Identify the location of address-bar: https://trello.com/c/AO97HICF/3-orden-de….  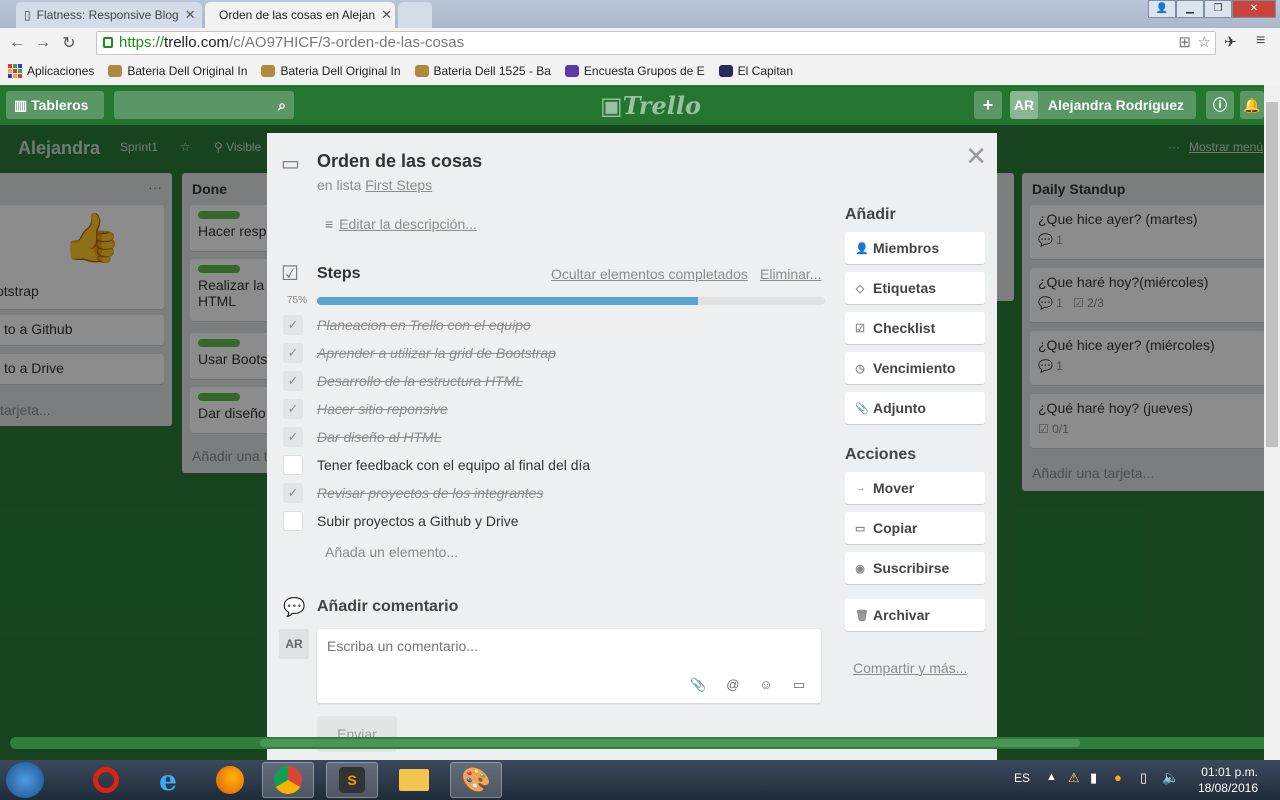
(656, 43).